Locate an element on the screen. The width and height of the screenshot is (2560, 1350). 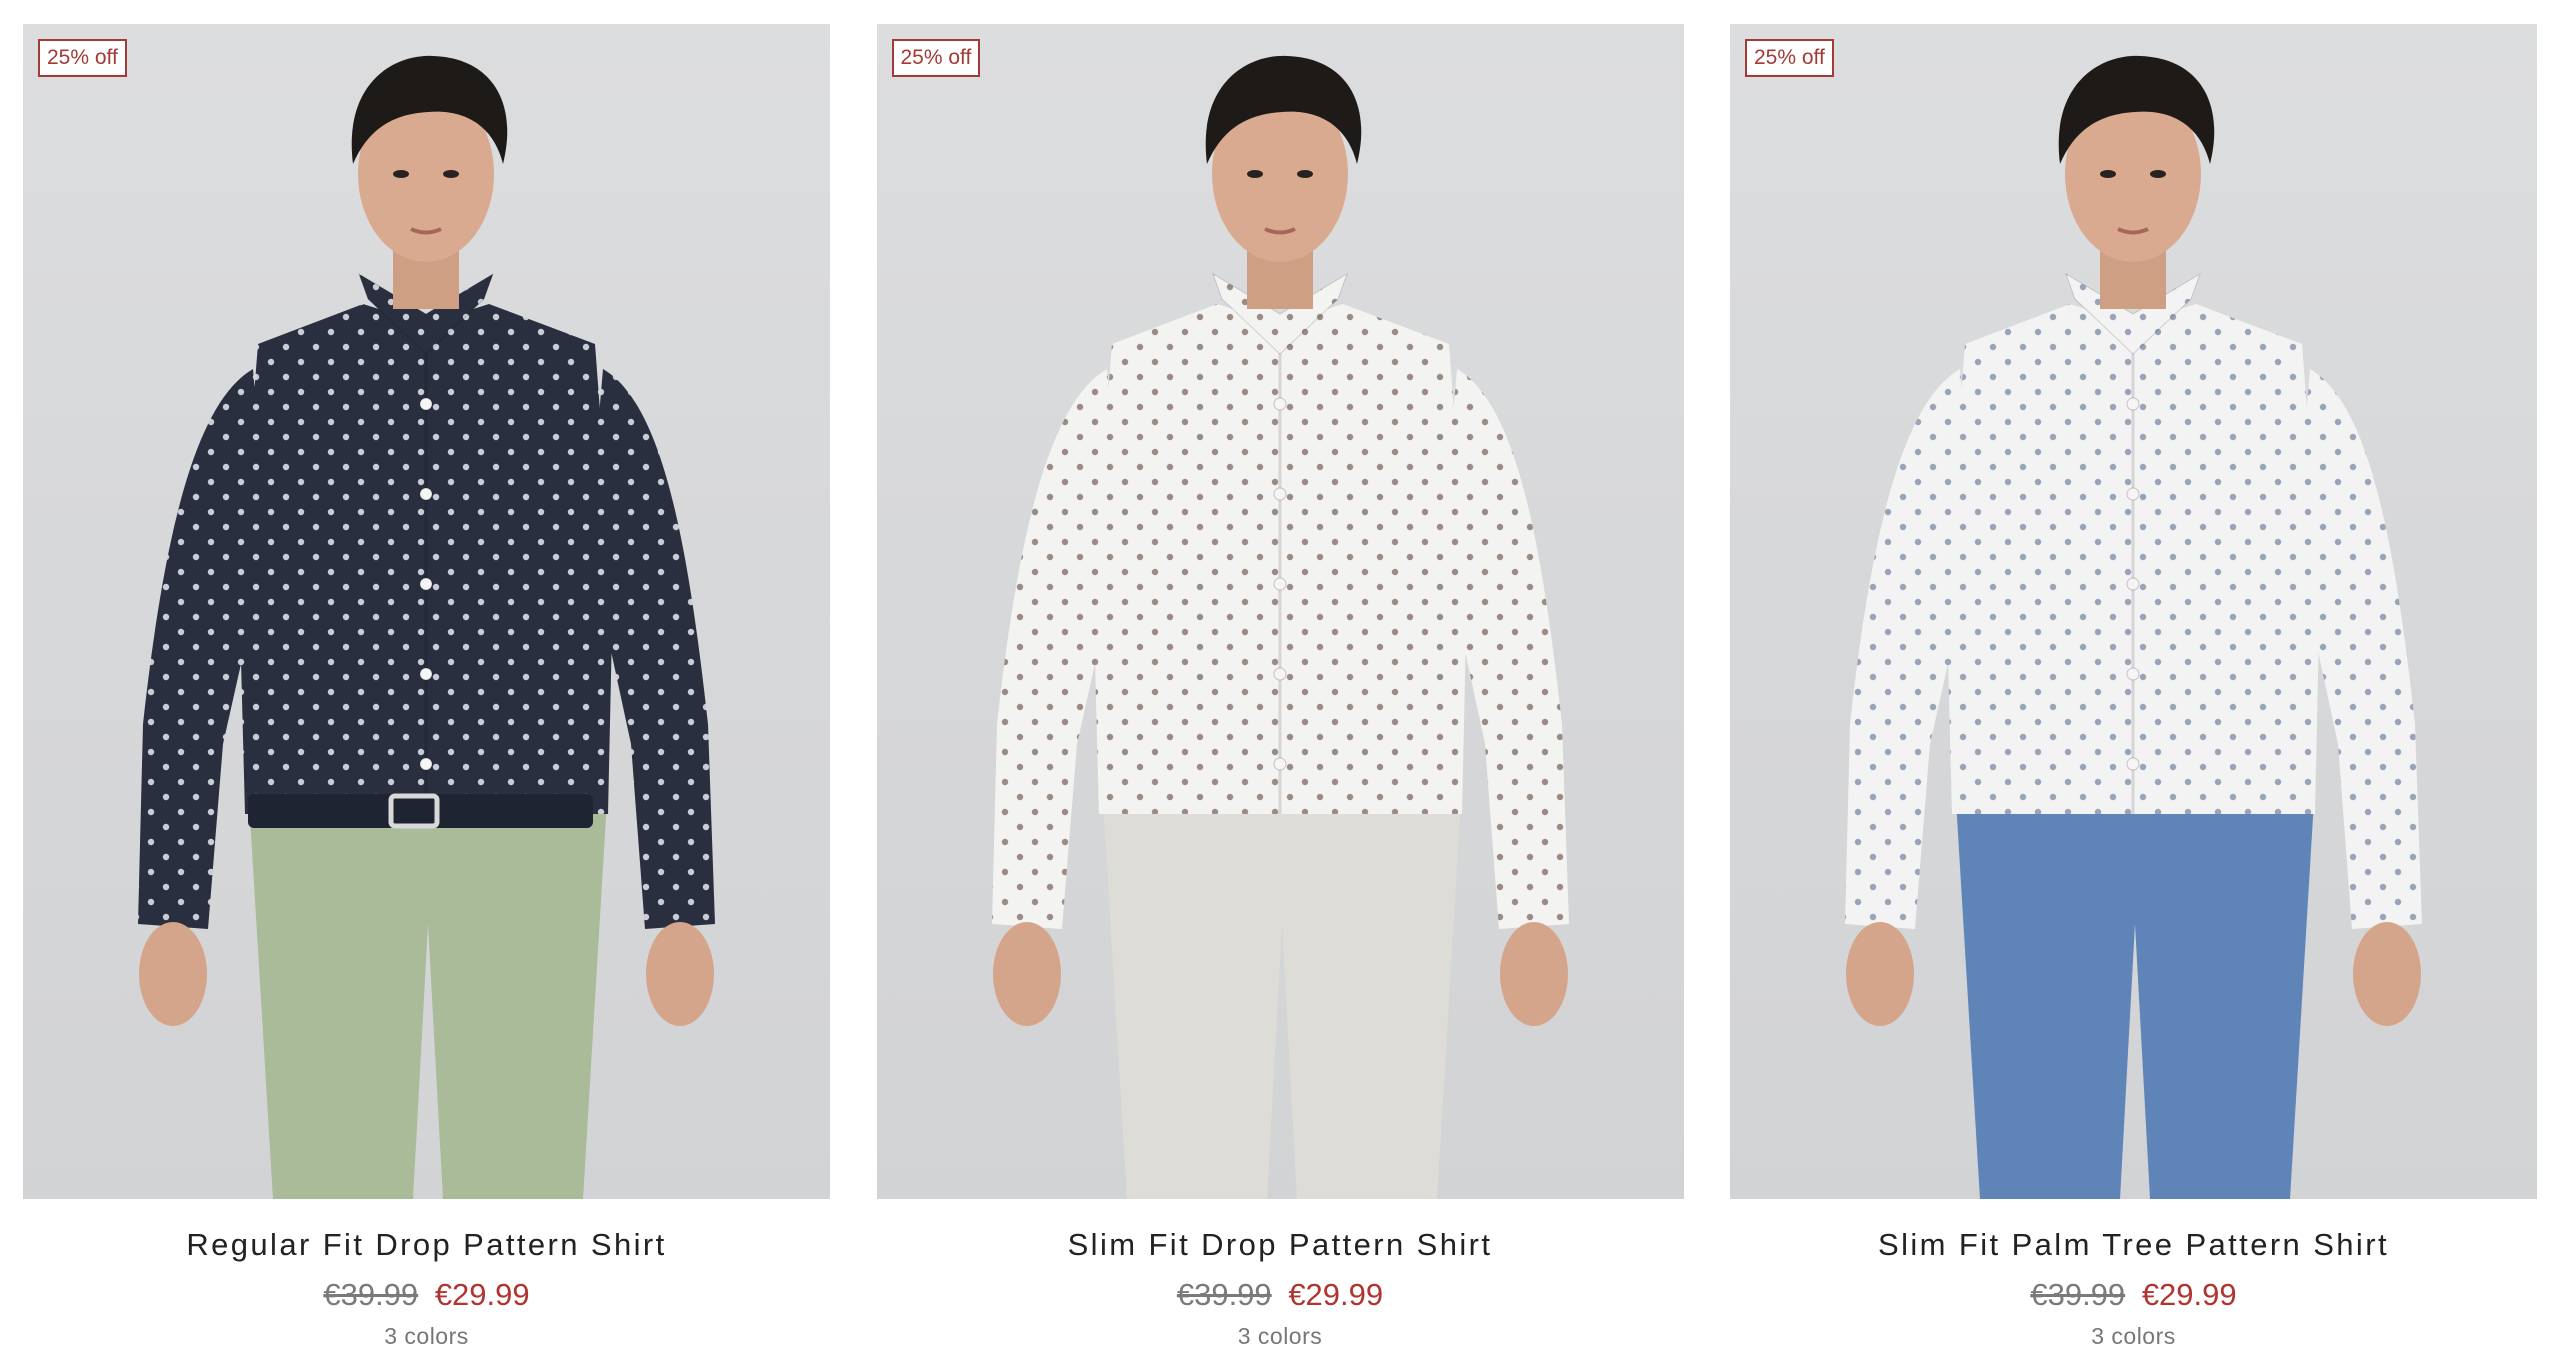
product-name: Regular Fit Drop Pattern Shirt is located at coordinates (426, 1245).